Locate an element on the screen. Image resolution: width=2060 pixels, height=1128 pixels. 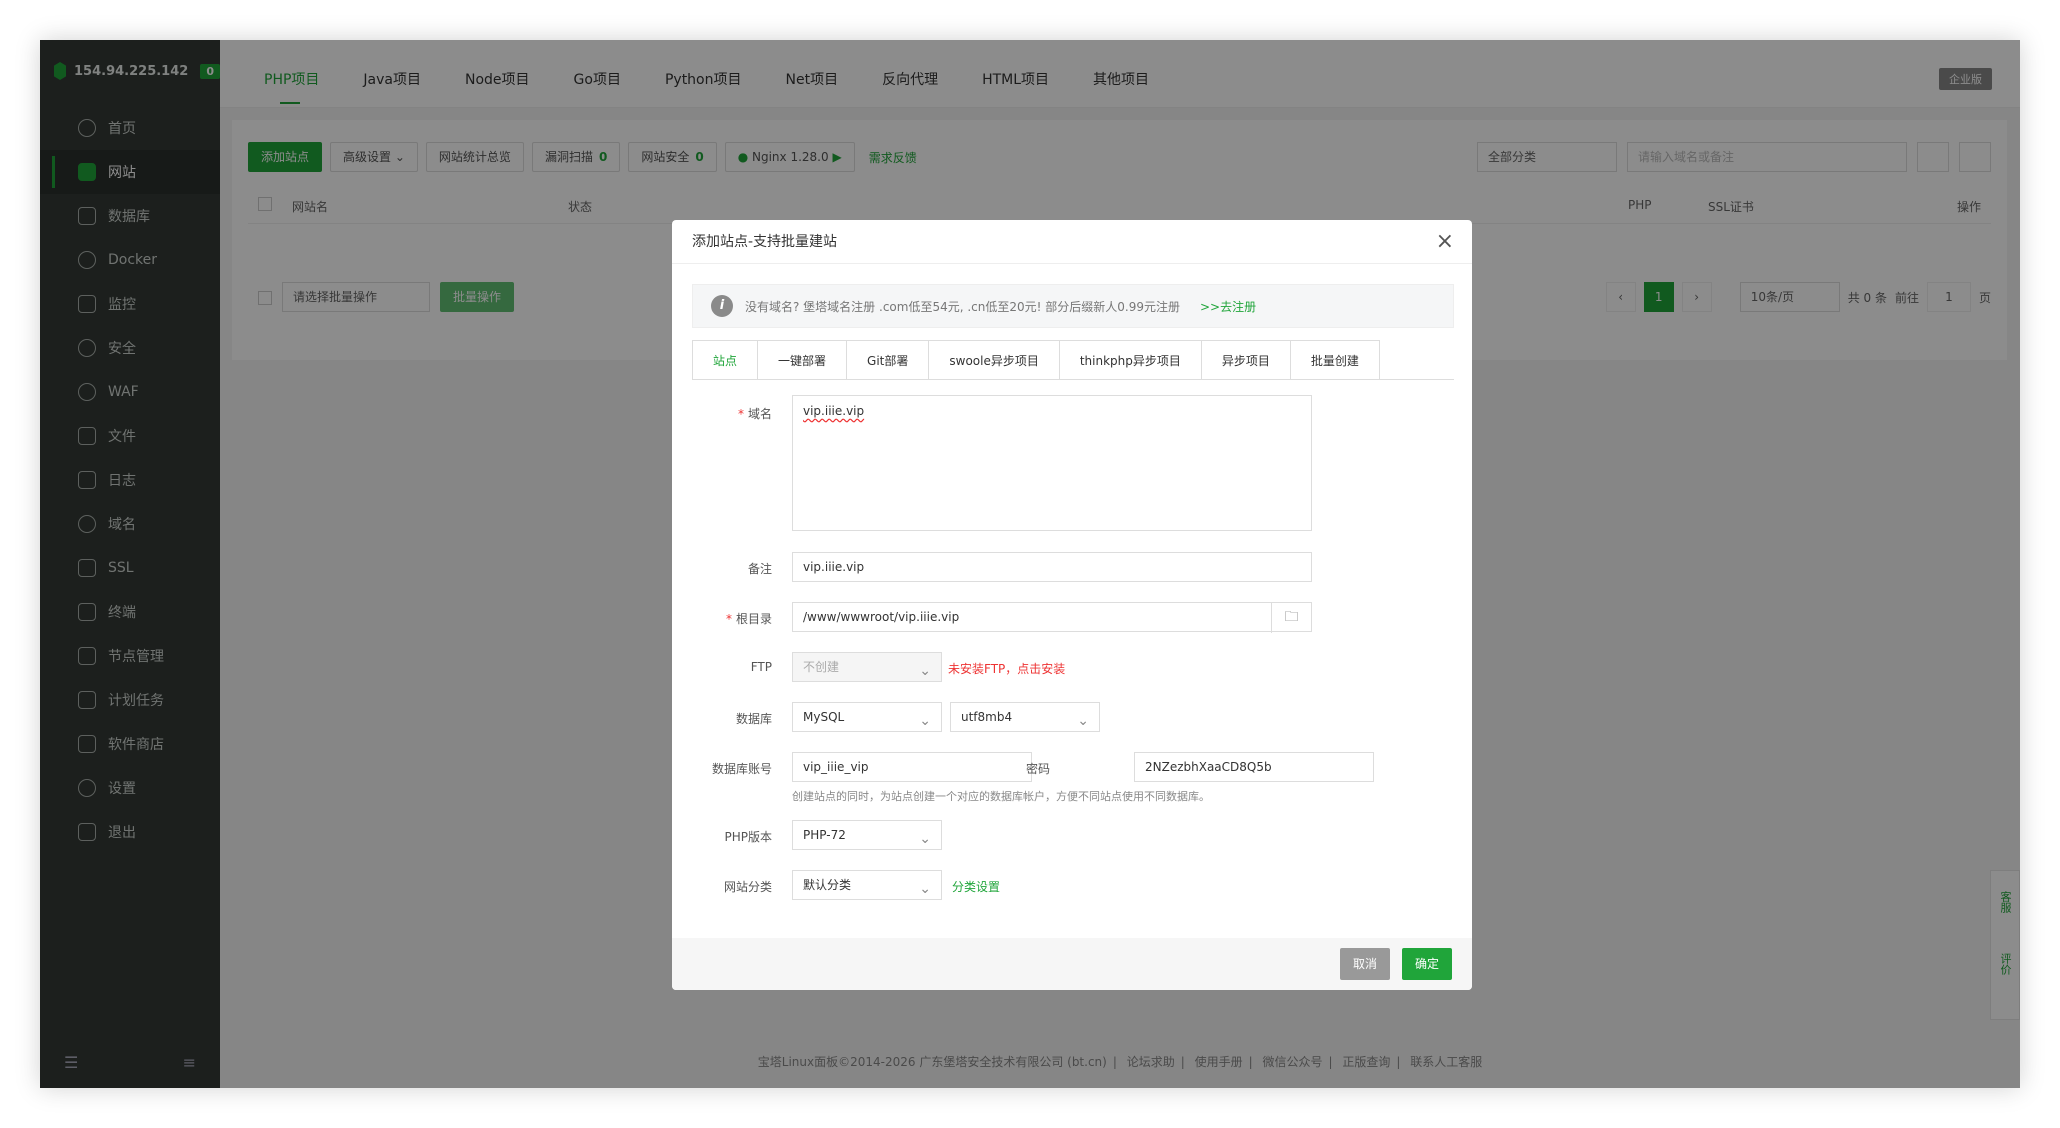
ftp-label: FTP is located at coordinates (761, 667).